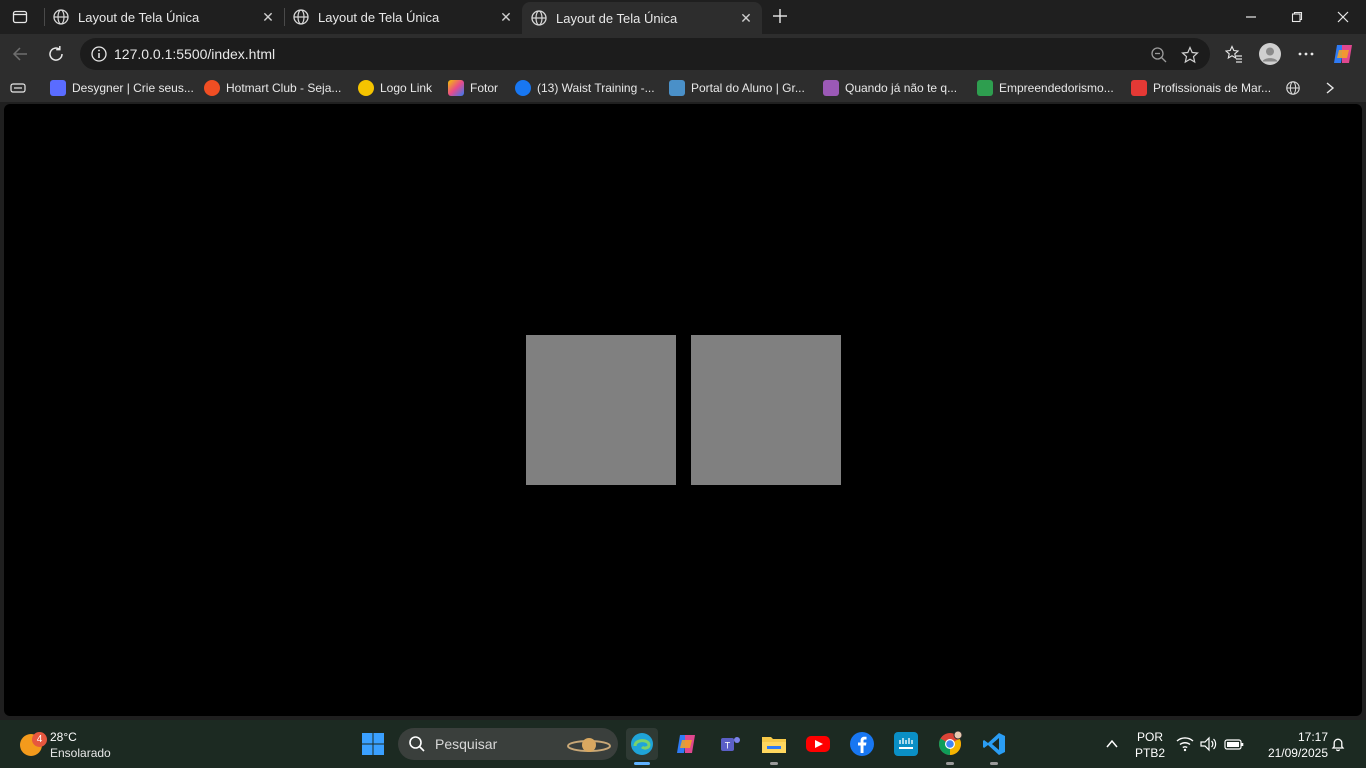  I want to click on taskbar-facebook, so click(862, 744).